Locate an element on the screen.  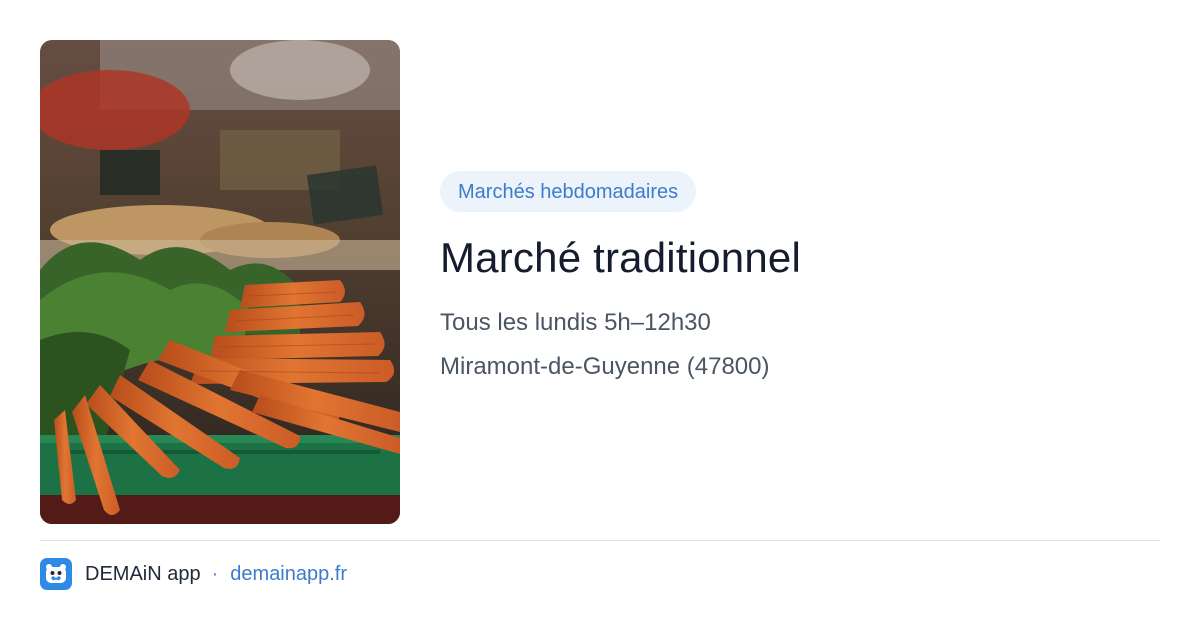
footer: DEMAiN app · demainapp.fr is located at coordinates (193, 574).